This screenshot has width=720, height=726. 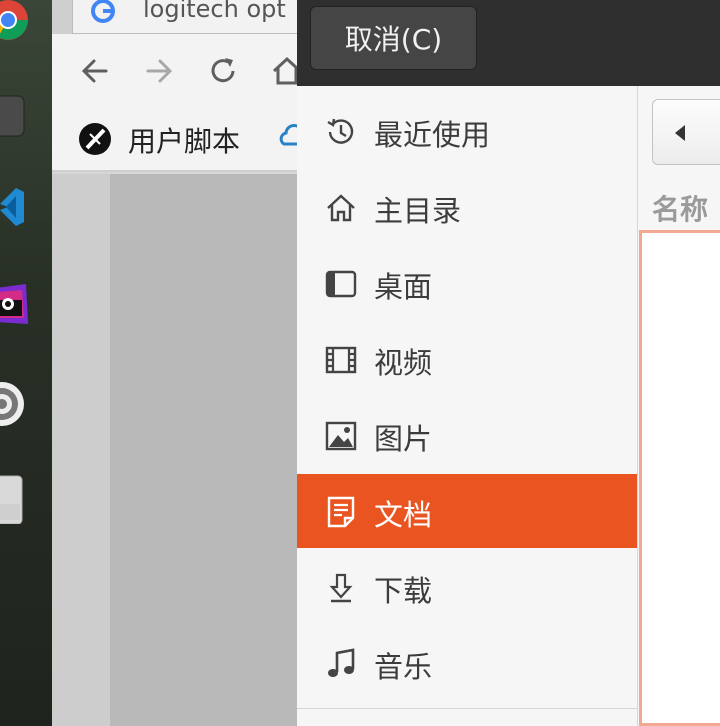 I want to click on forward-arrow-icon, so click(x=159, y=71).